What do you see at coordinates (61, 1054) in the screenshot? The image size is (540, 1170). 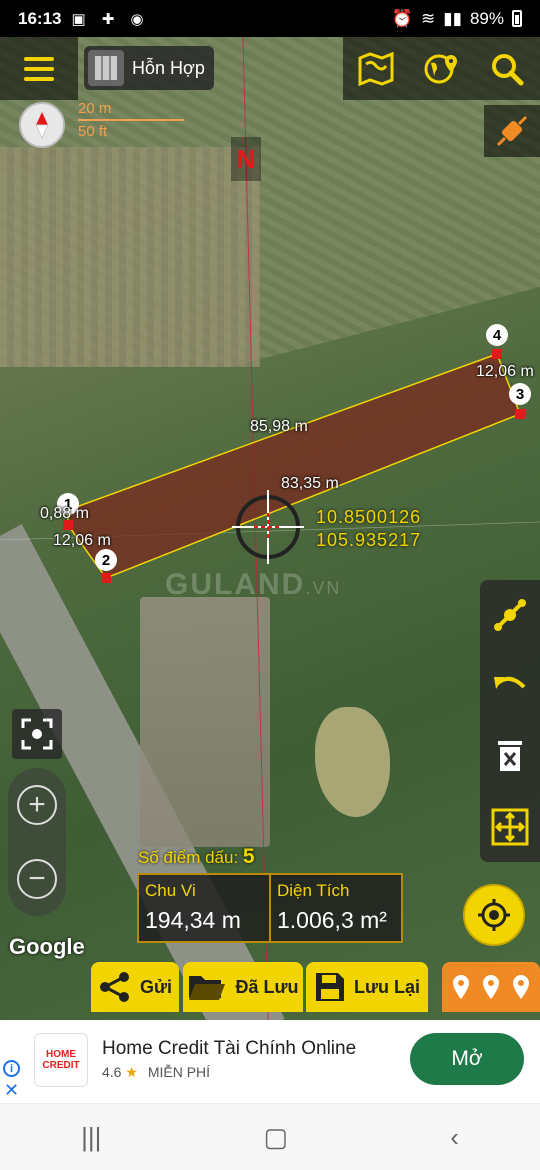 I see `logo-line-1: HOME` at bounding box center [61, 1054].